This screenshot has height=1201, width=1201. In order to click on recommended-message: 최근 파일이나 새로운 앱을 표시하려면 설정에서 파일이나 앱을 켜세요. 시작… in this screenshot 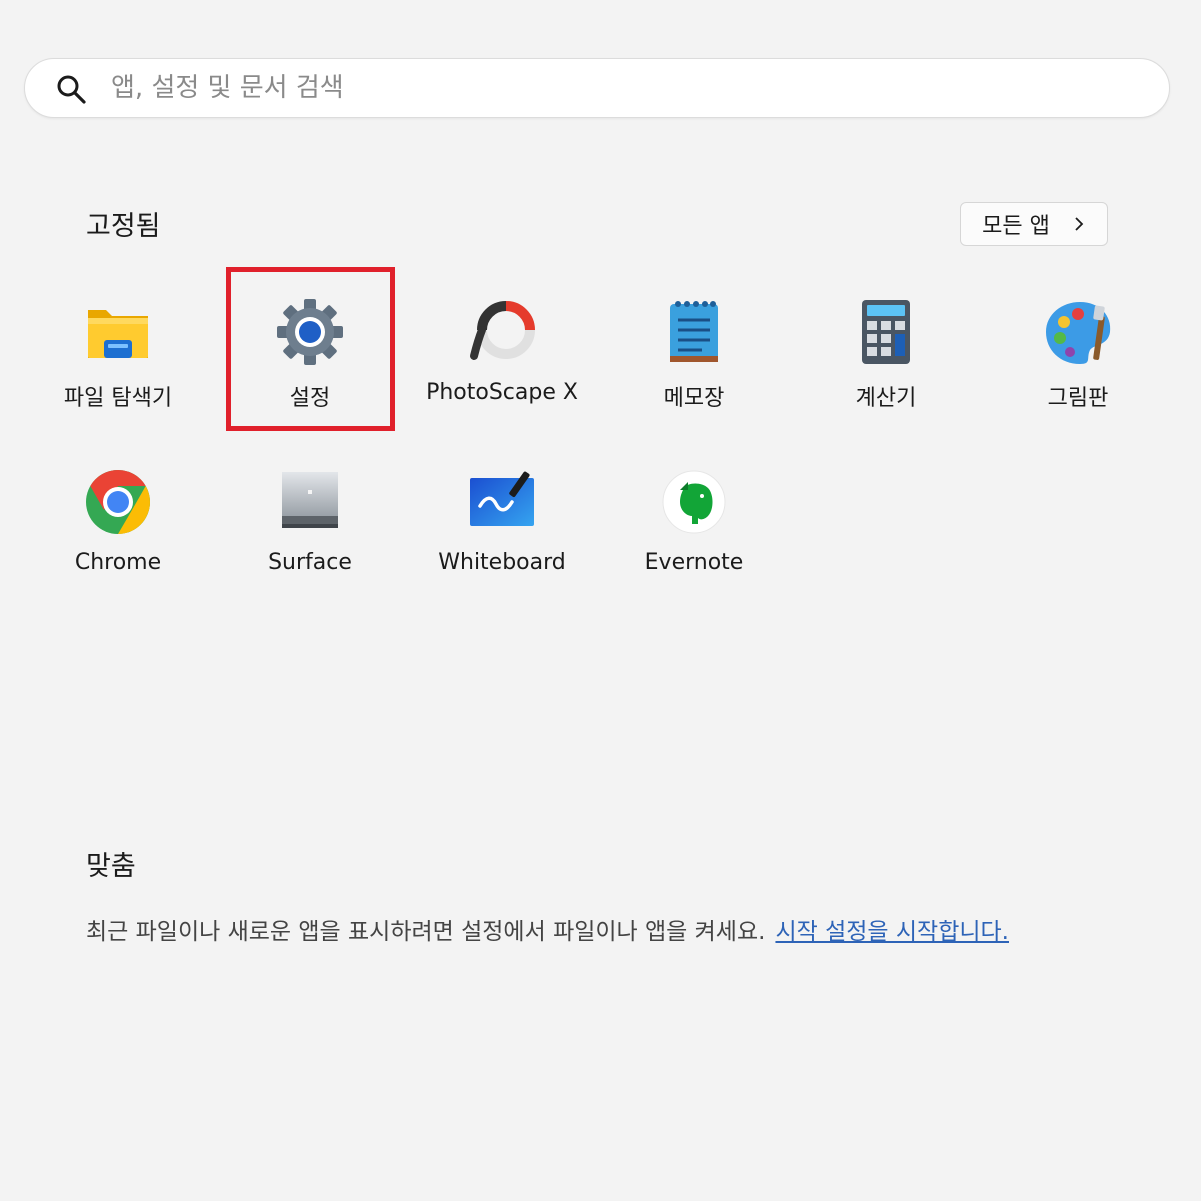, I will do `click(547, 929)`.